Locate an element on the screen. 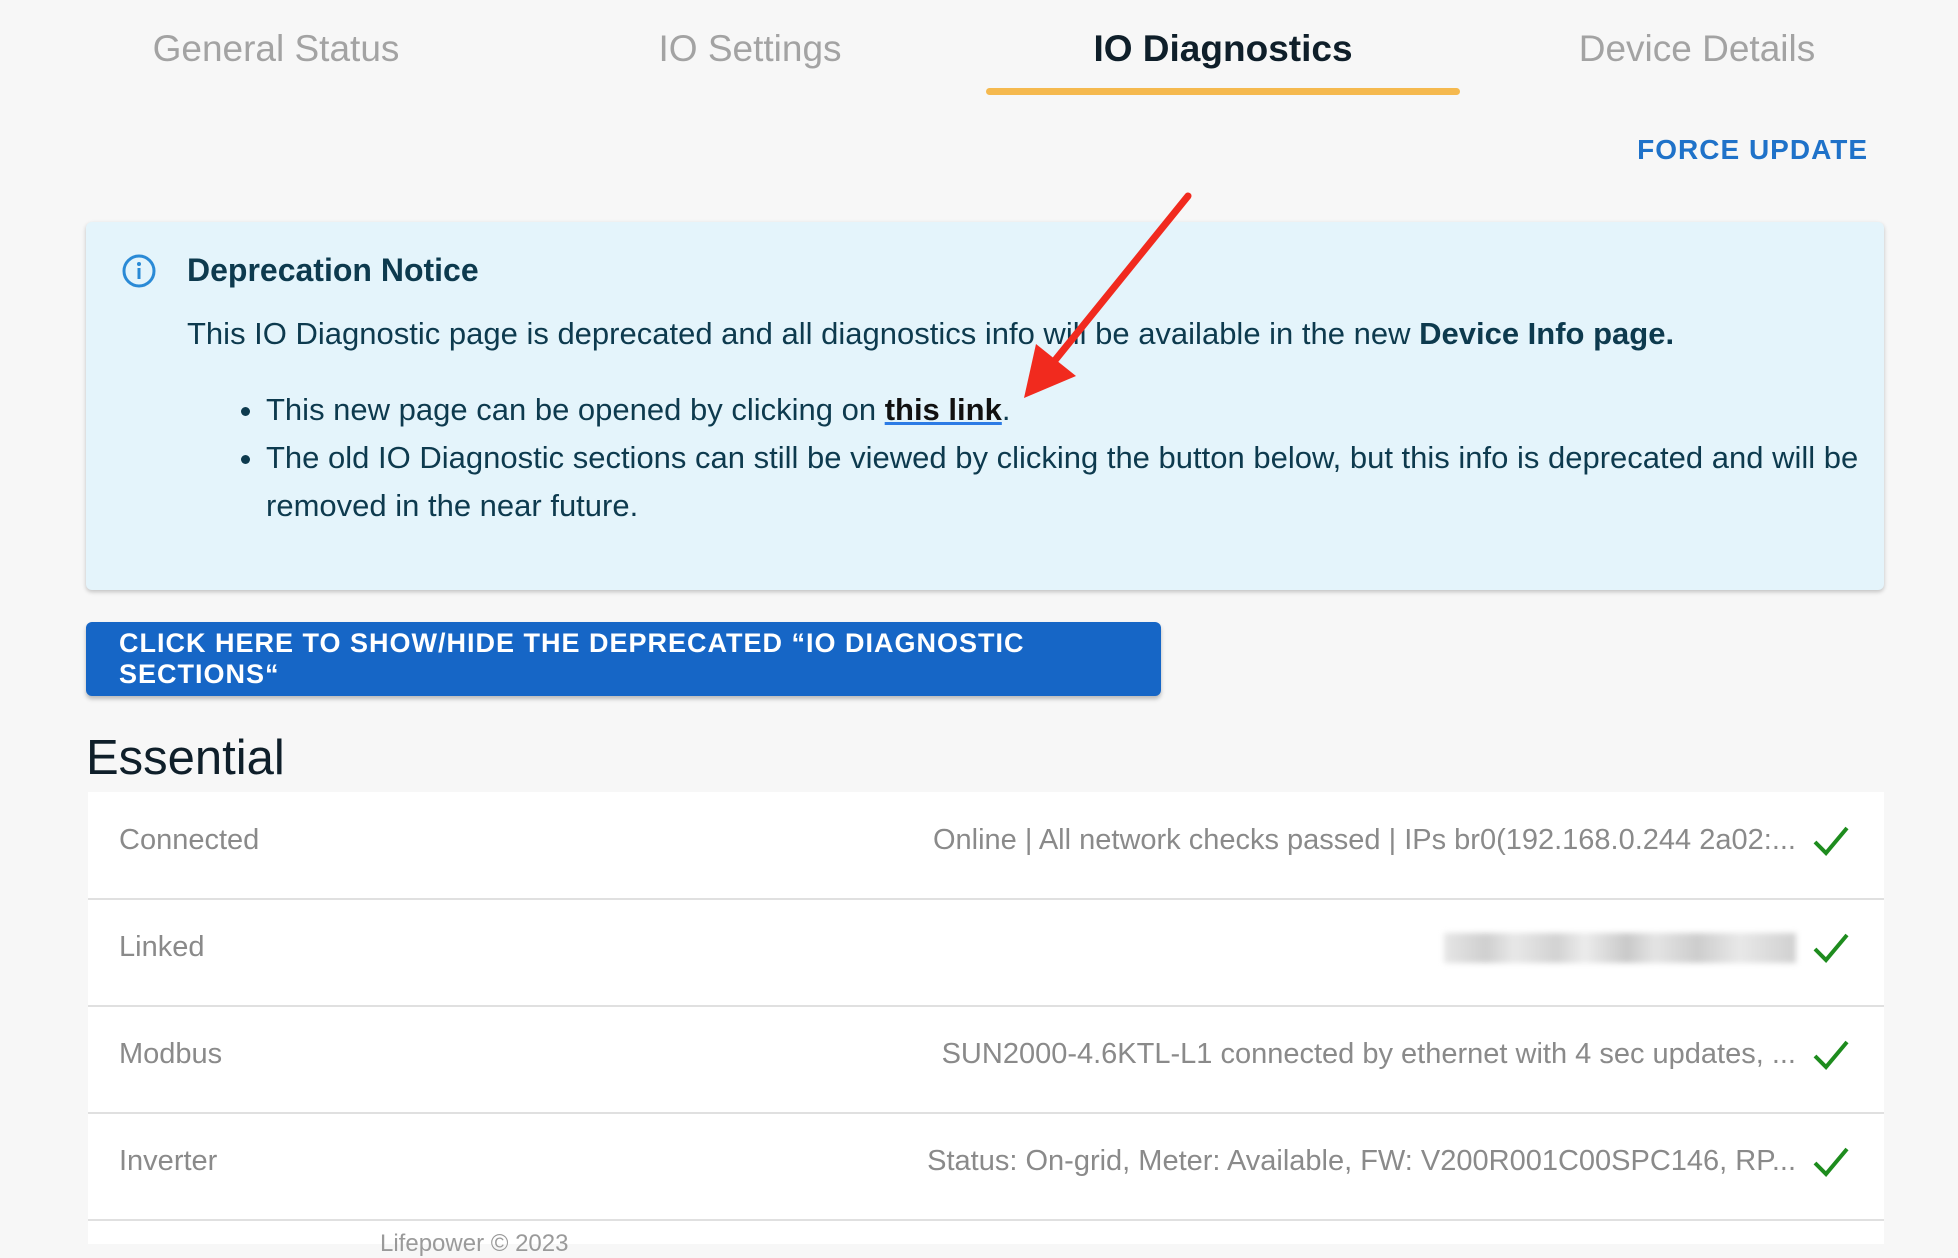 This screenshot has width=1958, height=1258. tab-device-details: Device Details is located at coordinates (1697, 63).